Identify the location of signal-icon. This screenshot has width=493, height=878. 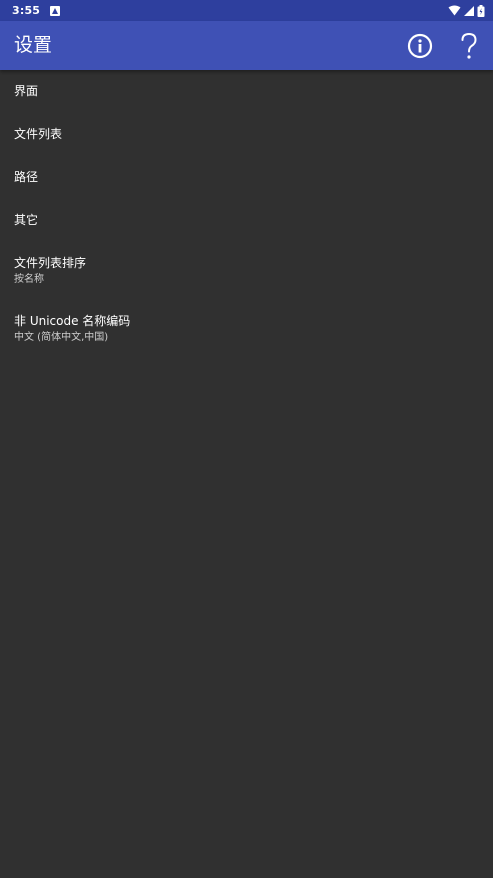
(469, 10).